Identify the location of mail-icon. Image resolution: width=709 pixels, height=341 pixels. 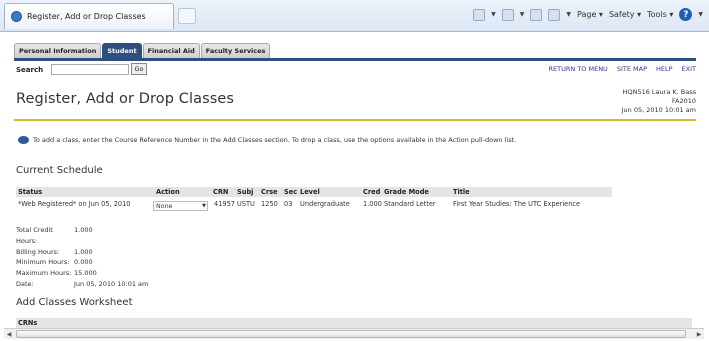
(536, 14).